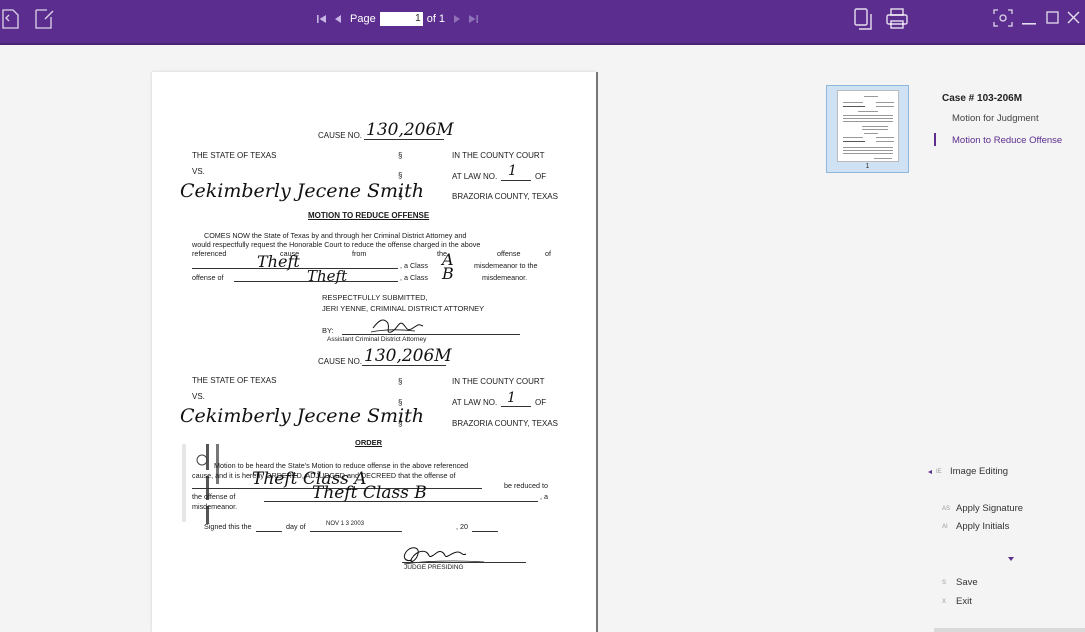  Describe the element at coordinates (983, 526) in the screenshot. I see `apply-initials-label: Apply Initials` at that location.